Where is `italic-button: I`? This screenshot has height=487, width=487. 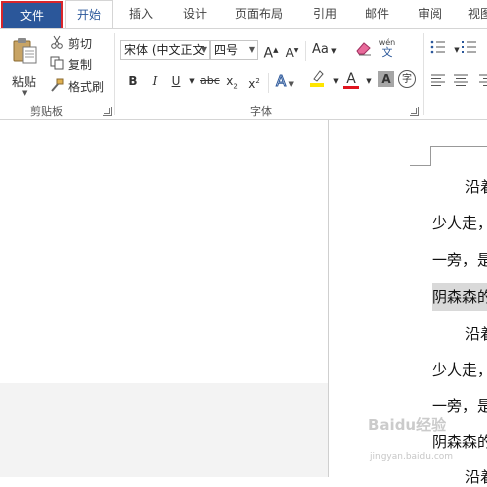 italic-button: I is located at coordinates (155, 81).